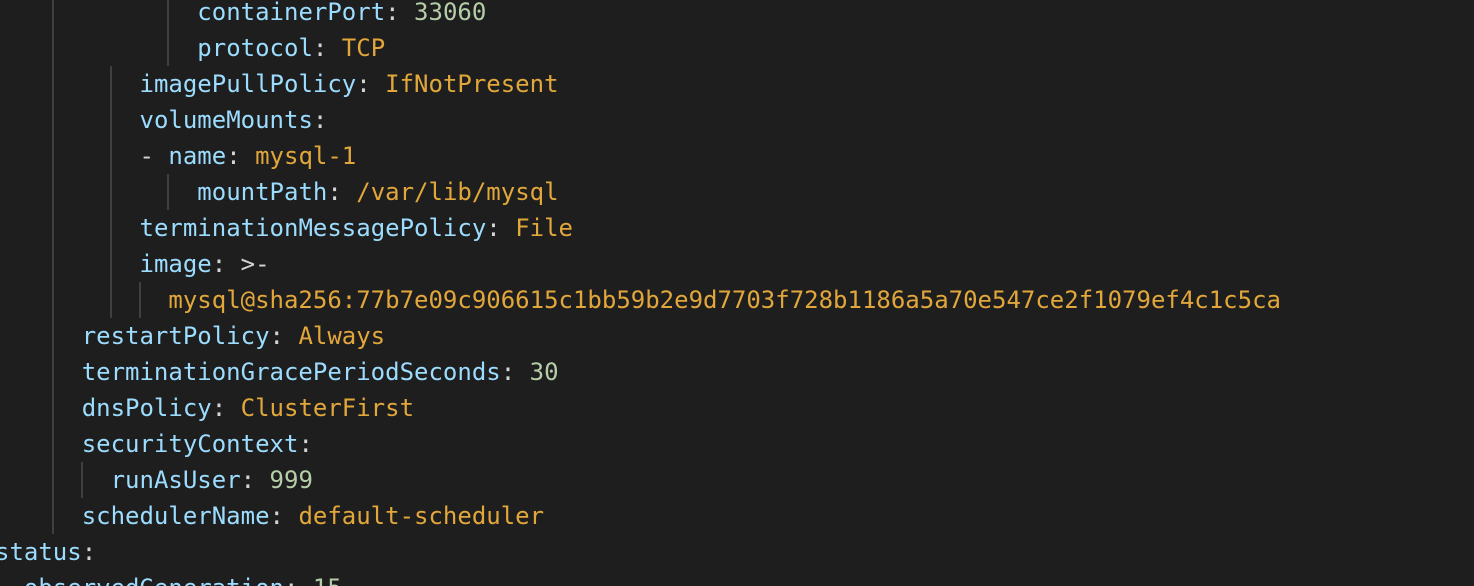 The image size is (1474, 586). I want to click on list-dash: -, so click(146, 156).